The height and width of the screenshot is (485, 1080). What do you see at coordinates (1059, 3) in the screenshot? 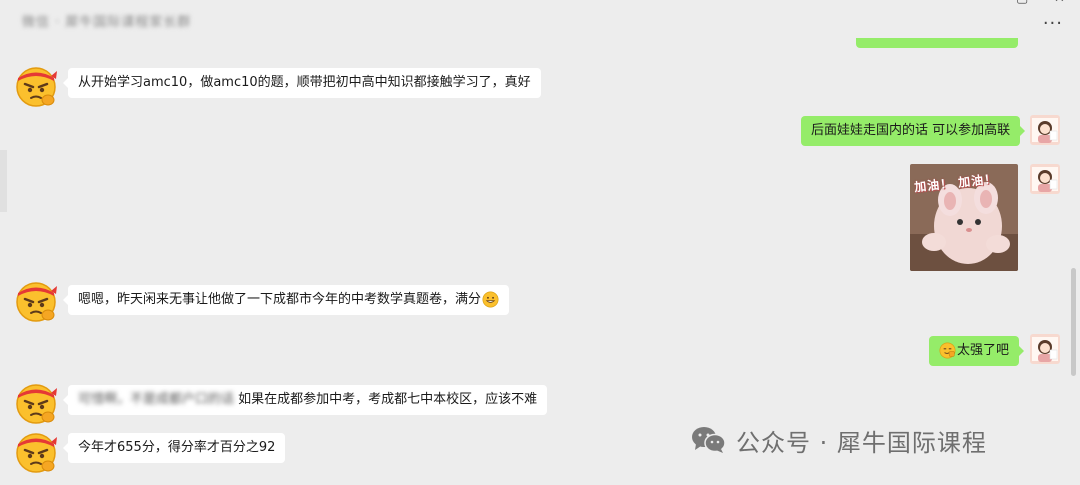
I see `close-icon: ✕` at bounding box center [1059, 3].